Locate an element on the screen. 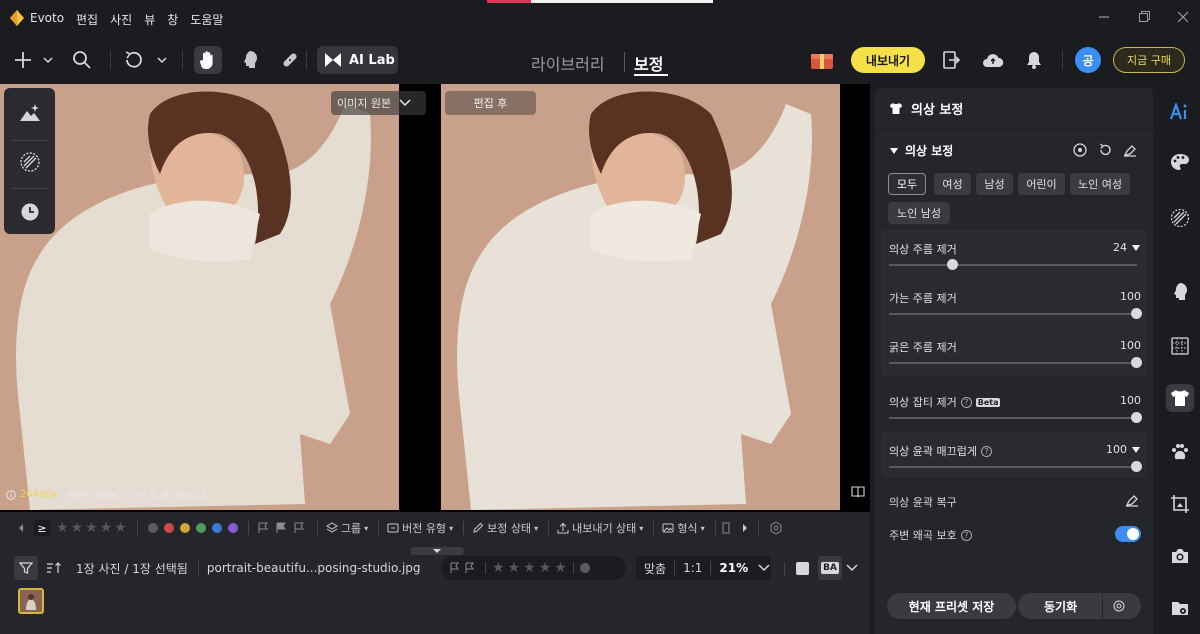 The image size is (1200, 634). fit-button: 맞춤 is located at coordinates (655, 568).